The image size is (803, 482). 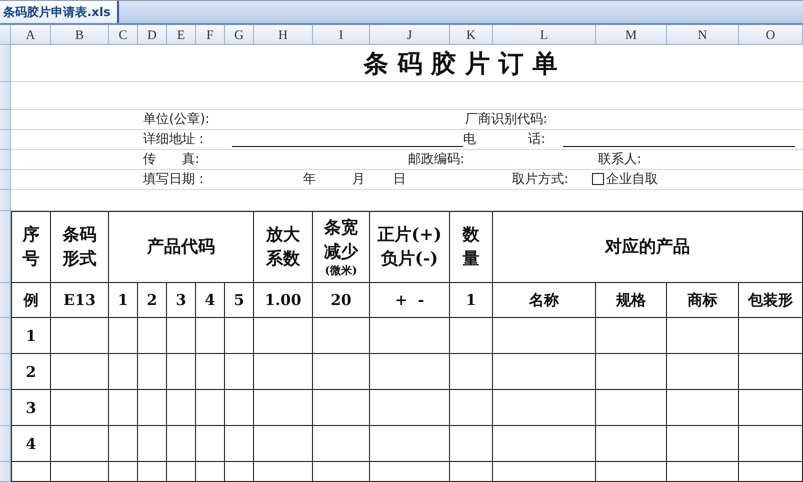 What do you see at coordinates (460, 63) in the screenshot?
I see `form-title: 条 码 胶 片 订 单` at bounding box center [460, 63].